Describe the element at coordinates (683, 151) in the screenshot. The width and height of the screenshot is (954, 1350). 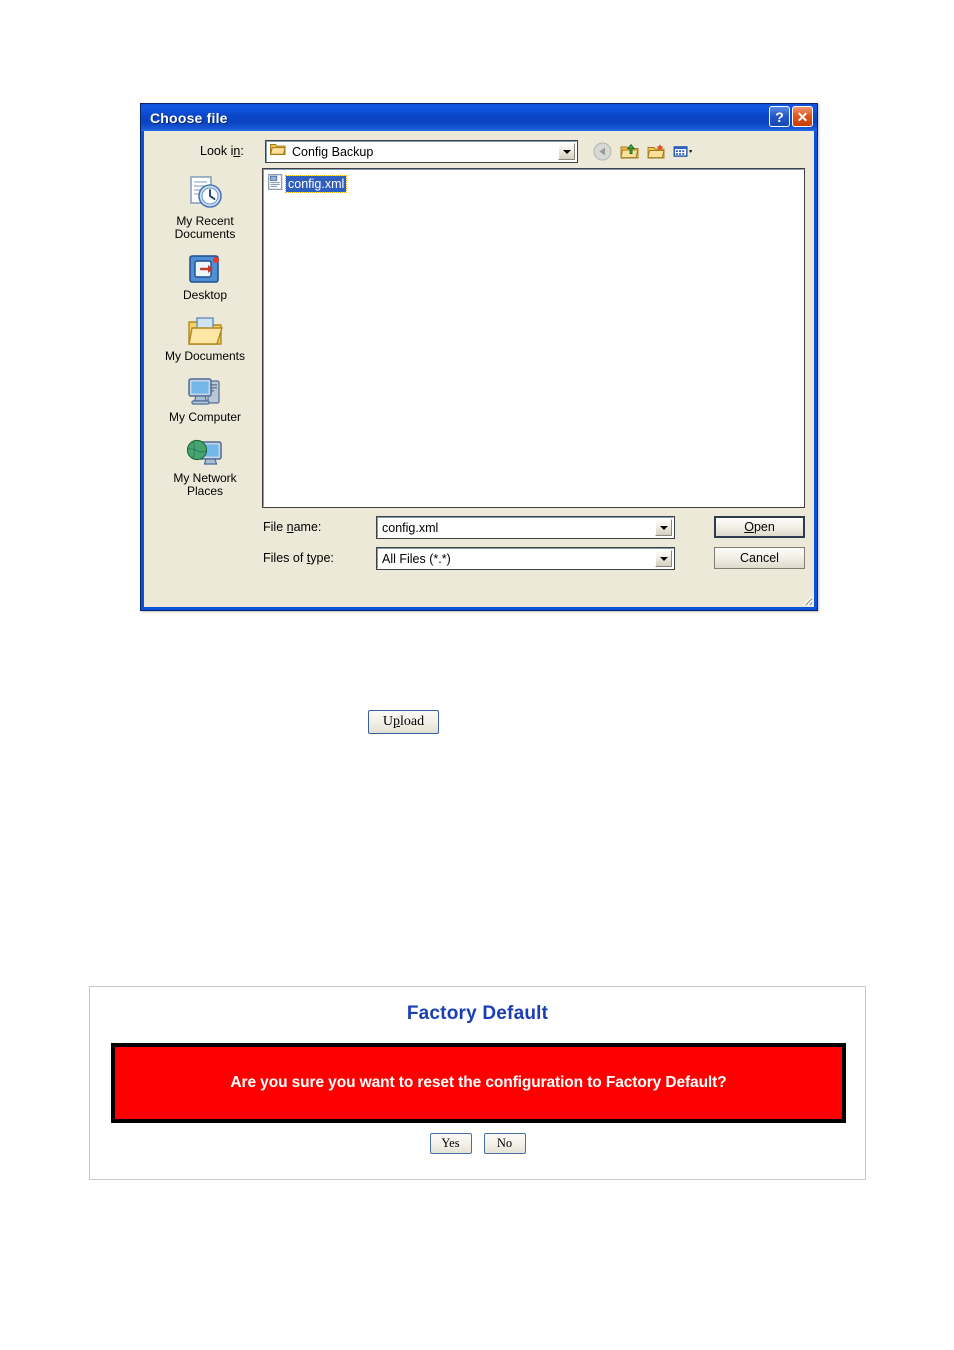
I see `views-icon` at that location.